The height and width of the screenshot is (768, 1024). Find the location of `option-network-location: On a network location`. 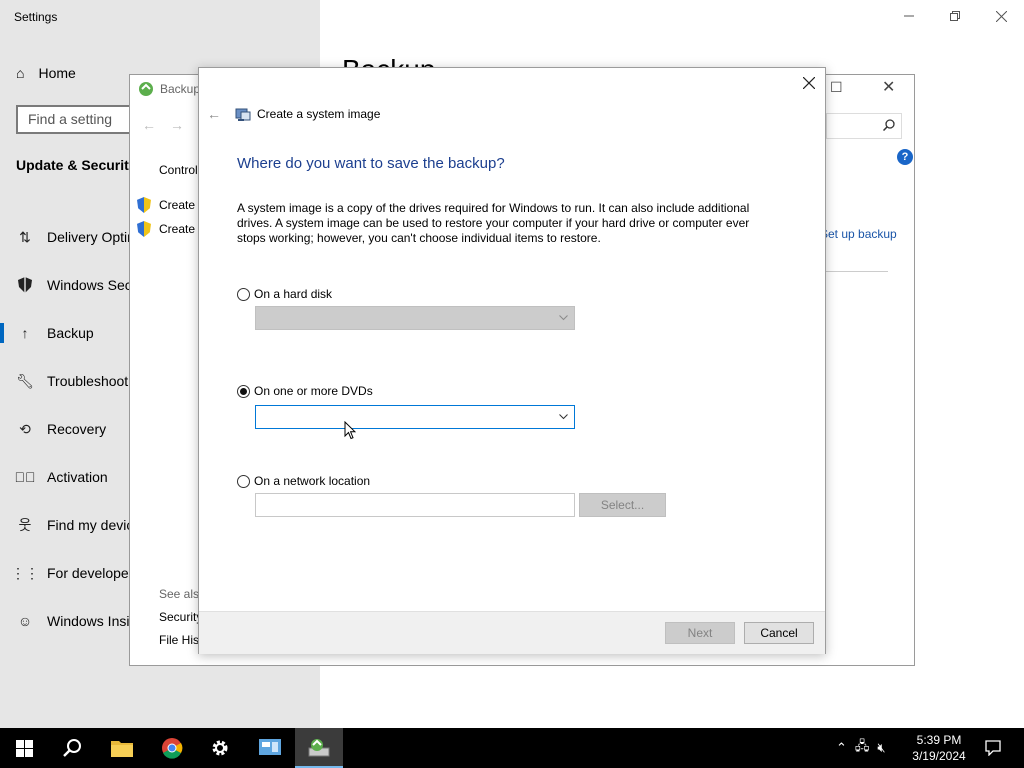

option-network-location: On a network location is located at coordinates (303, 481).